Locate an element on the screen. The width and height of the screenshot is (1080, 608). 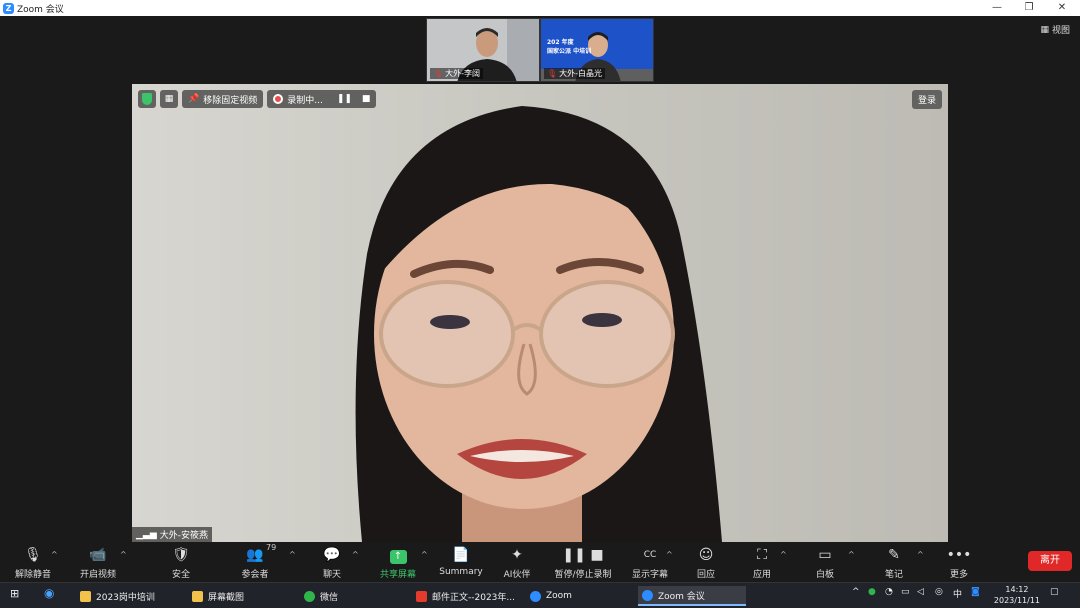
more-button: ••• 更多 is located at coordinates (959, 563).